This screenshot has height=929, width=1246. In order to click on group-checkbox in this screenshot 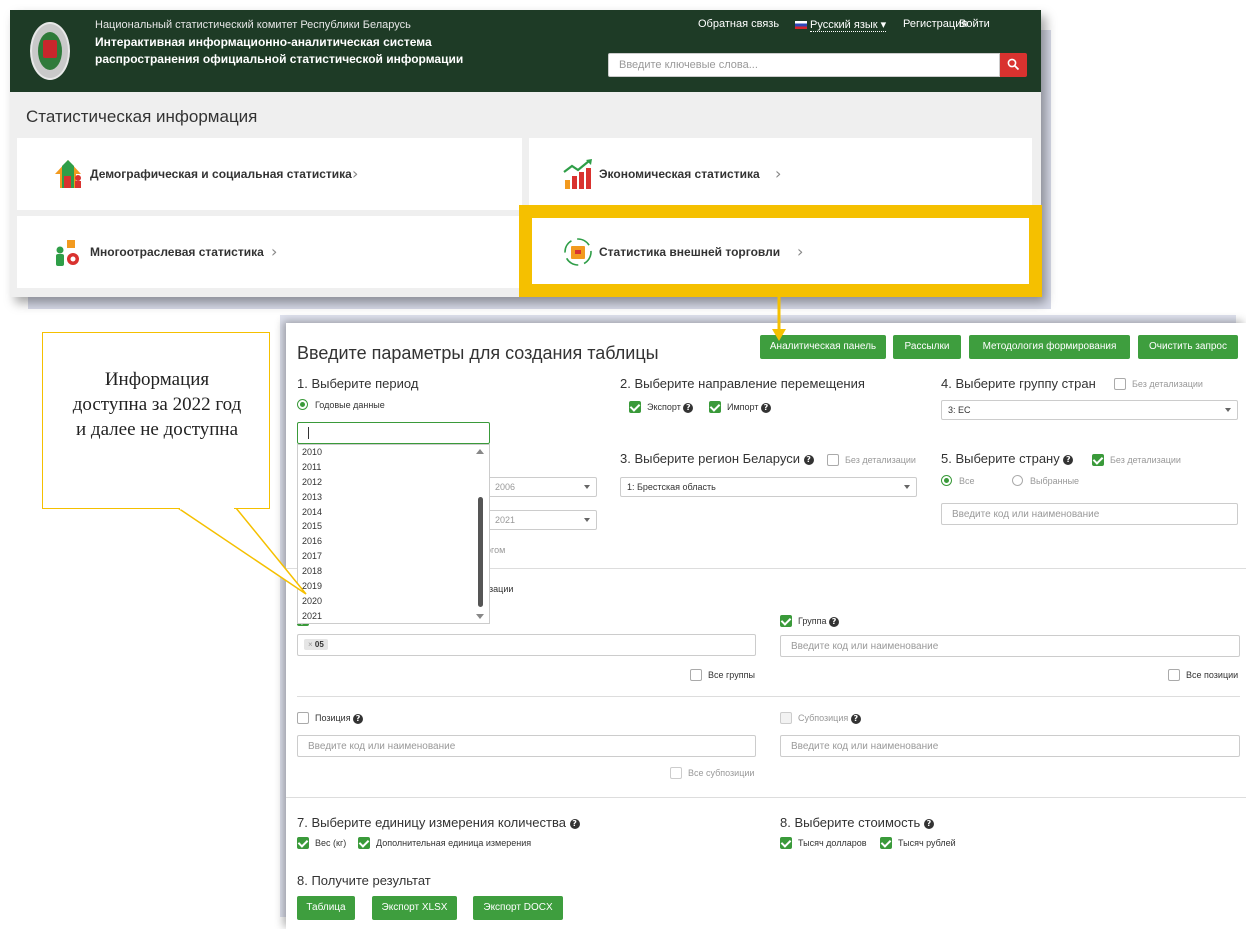, I will do `click(786, 621)`.